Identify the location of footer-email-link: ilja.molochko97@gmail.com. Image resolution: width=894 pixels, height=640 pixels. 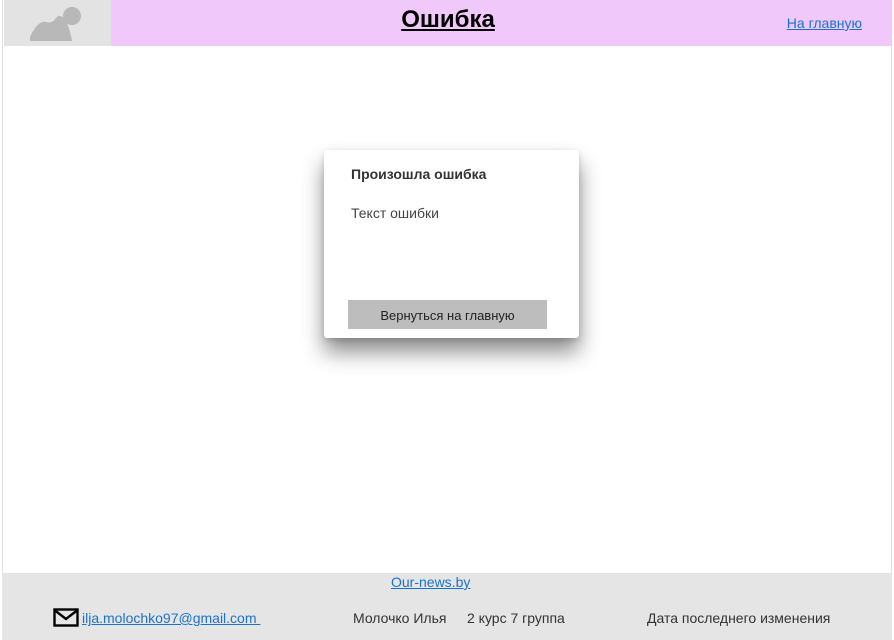
(171, 618).